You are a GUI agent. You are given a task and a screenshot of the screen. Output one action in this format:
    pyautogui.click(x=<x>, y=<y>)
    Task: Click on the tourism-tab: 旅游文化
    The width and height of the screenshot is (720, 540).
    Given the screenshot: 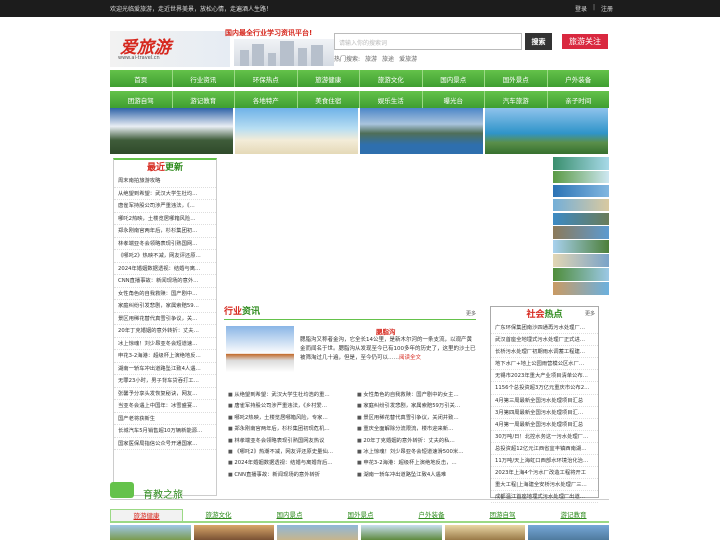 What is the action you would take?
    pyautogui.click(x=218, y=515)
    